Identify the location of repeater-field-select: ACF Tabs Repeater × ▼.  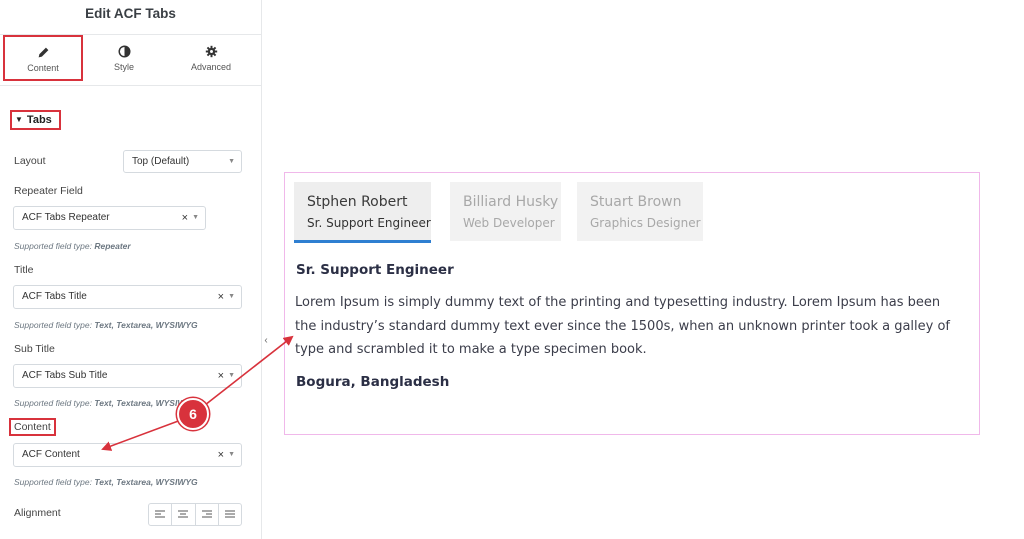
(109, 218).